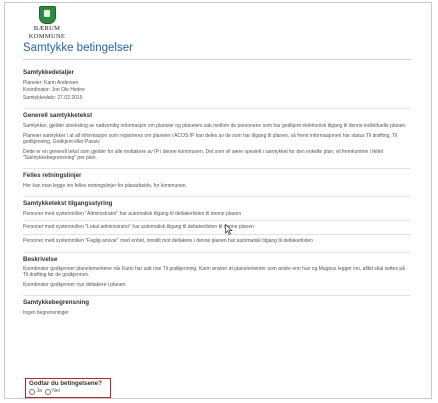 The width and height of the screenshot is (438, 403). Describe the element at coordinates (56, 391) in the screenshot. I see `no-radio-label: Nei` at that location.